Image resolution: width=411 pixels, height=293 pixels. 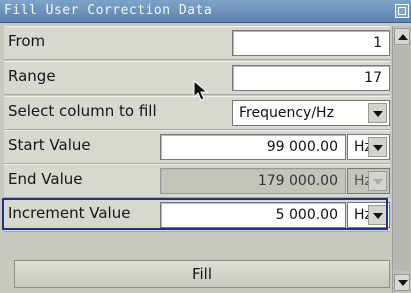 What do you see at coordinates (402, 282) in the screenshot?
I see `scroll-down-icon` at bounding box center [402, 282].